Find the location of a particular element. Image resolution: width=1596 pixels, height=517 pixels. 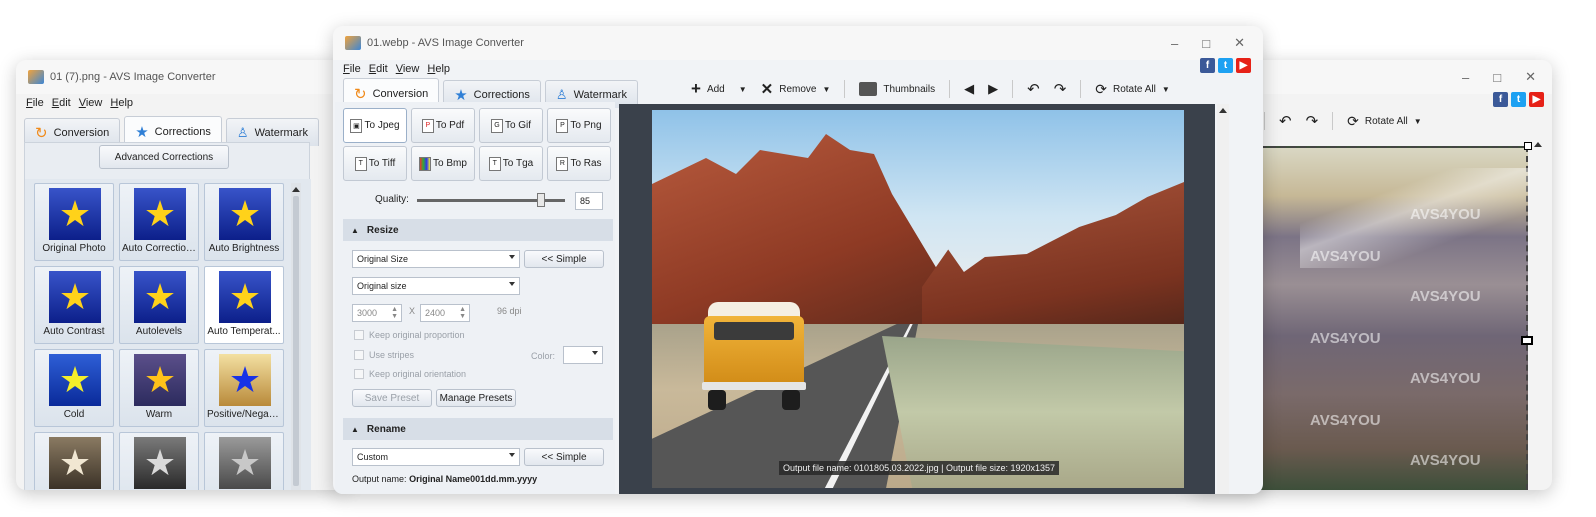

rename-simple-button: << Simple is located at coordinates (564, 457).